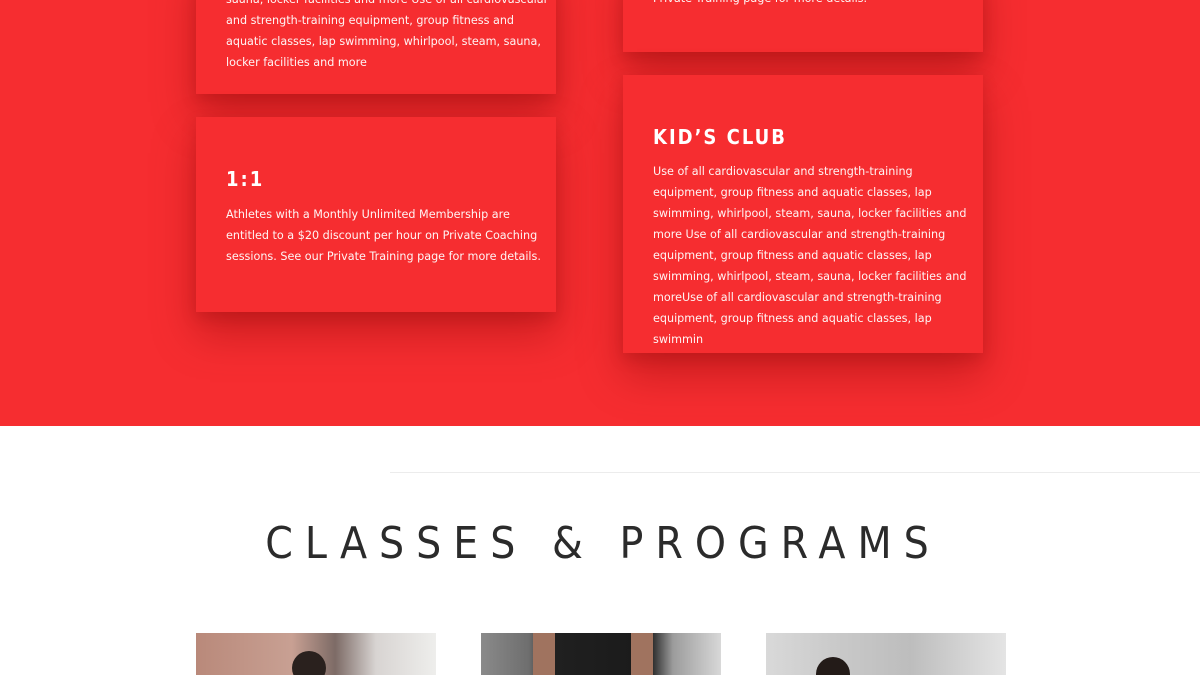 Image resolution: width=1200 pixels, height=675 pixels. What do you see at coordinates (245, 179) in the screenshot?
I see `card-title: 1:1` at bounding box center [245, 179].